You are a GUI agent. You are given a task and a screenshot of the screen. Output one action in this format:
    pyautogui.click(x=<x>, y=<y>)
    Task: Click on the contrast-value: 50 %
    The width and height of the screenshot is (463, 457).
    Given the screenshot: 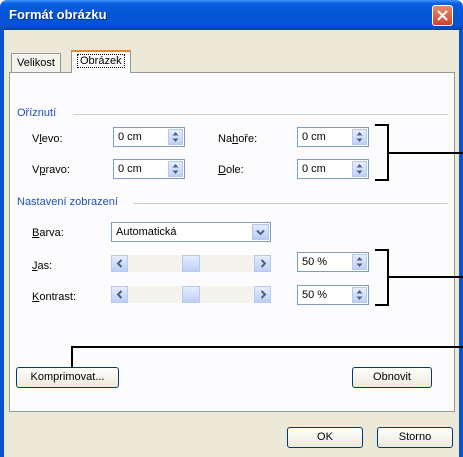 What is the action you would take?
    pyautogui.click(x=315, y=295)
    